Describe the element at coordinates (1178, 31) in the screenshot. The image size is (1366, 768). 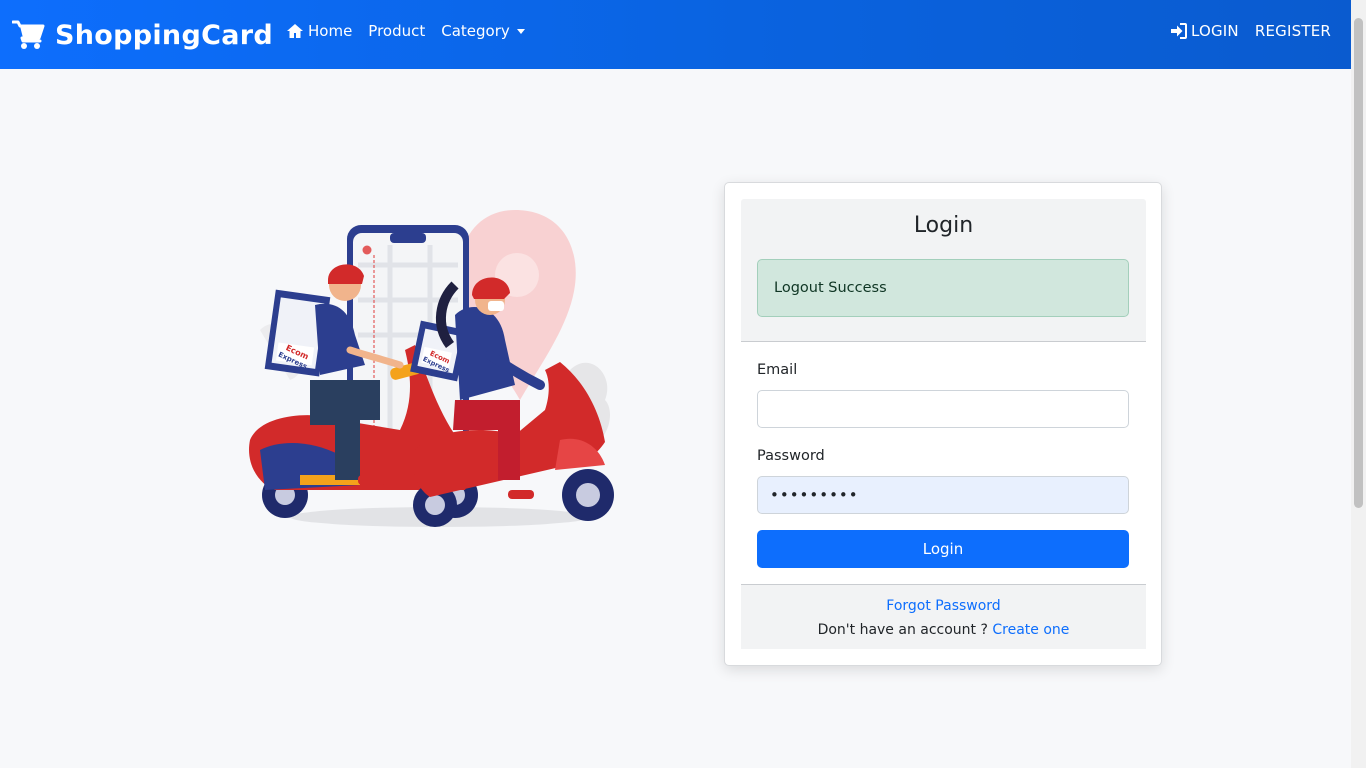
I see `sign-in-icon` at that location.